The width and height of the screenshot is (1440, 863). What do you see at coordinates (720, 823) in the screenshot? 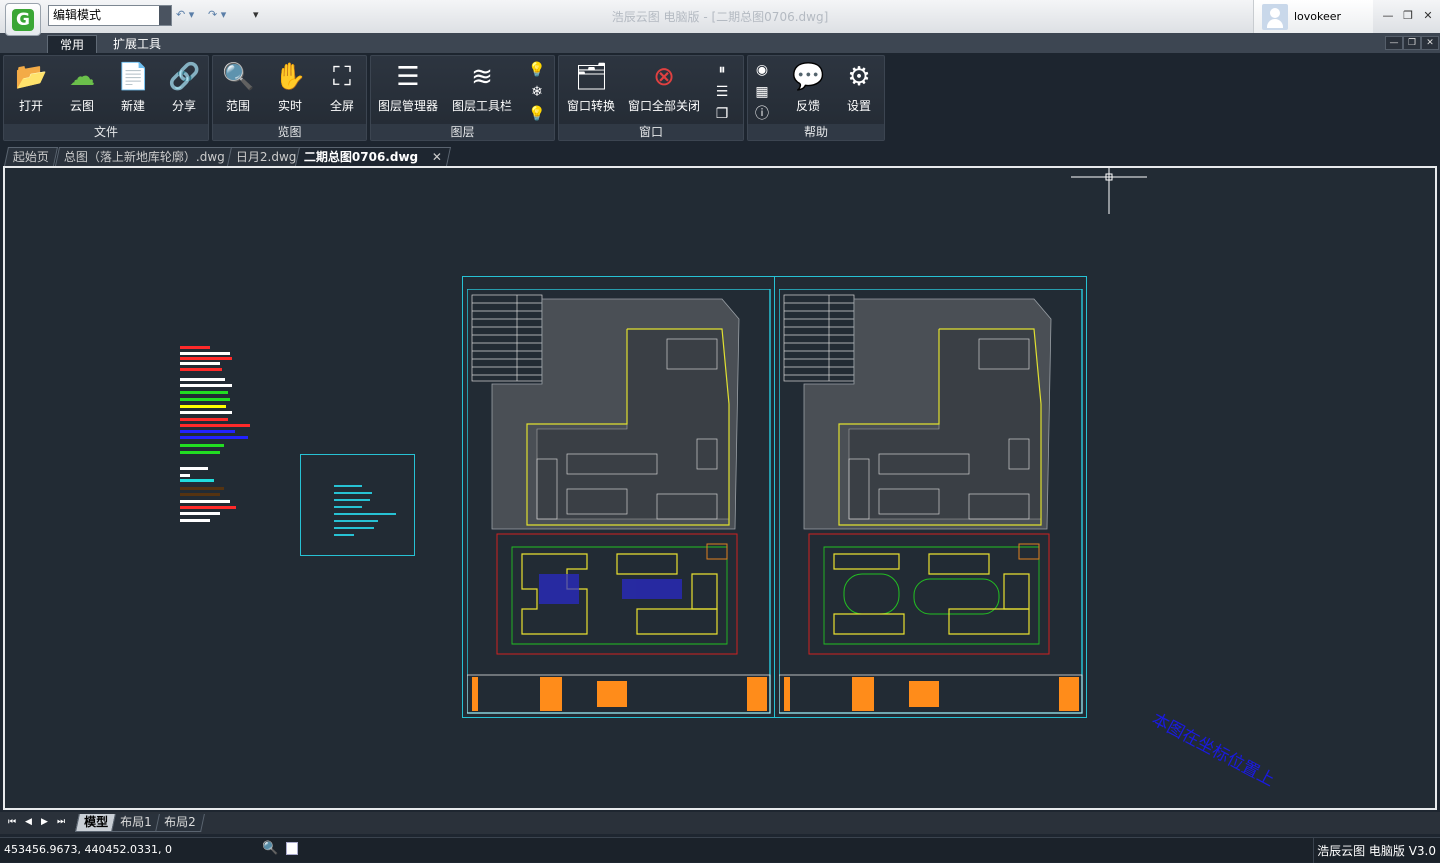
I see `layout-tab-bar: ⏮ ◀ ▶ ⏭ 模型 布局1 布局2` at bounding box center [720, 823].